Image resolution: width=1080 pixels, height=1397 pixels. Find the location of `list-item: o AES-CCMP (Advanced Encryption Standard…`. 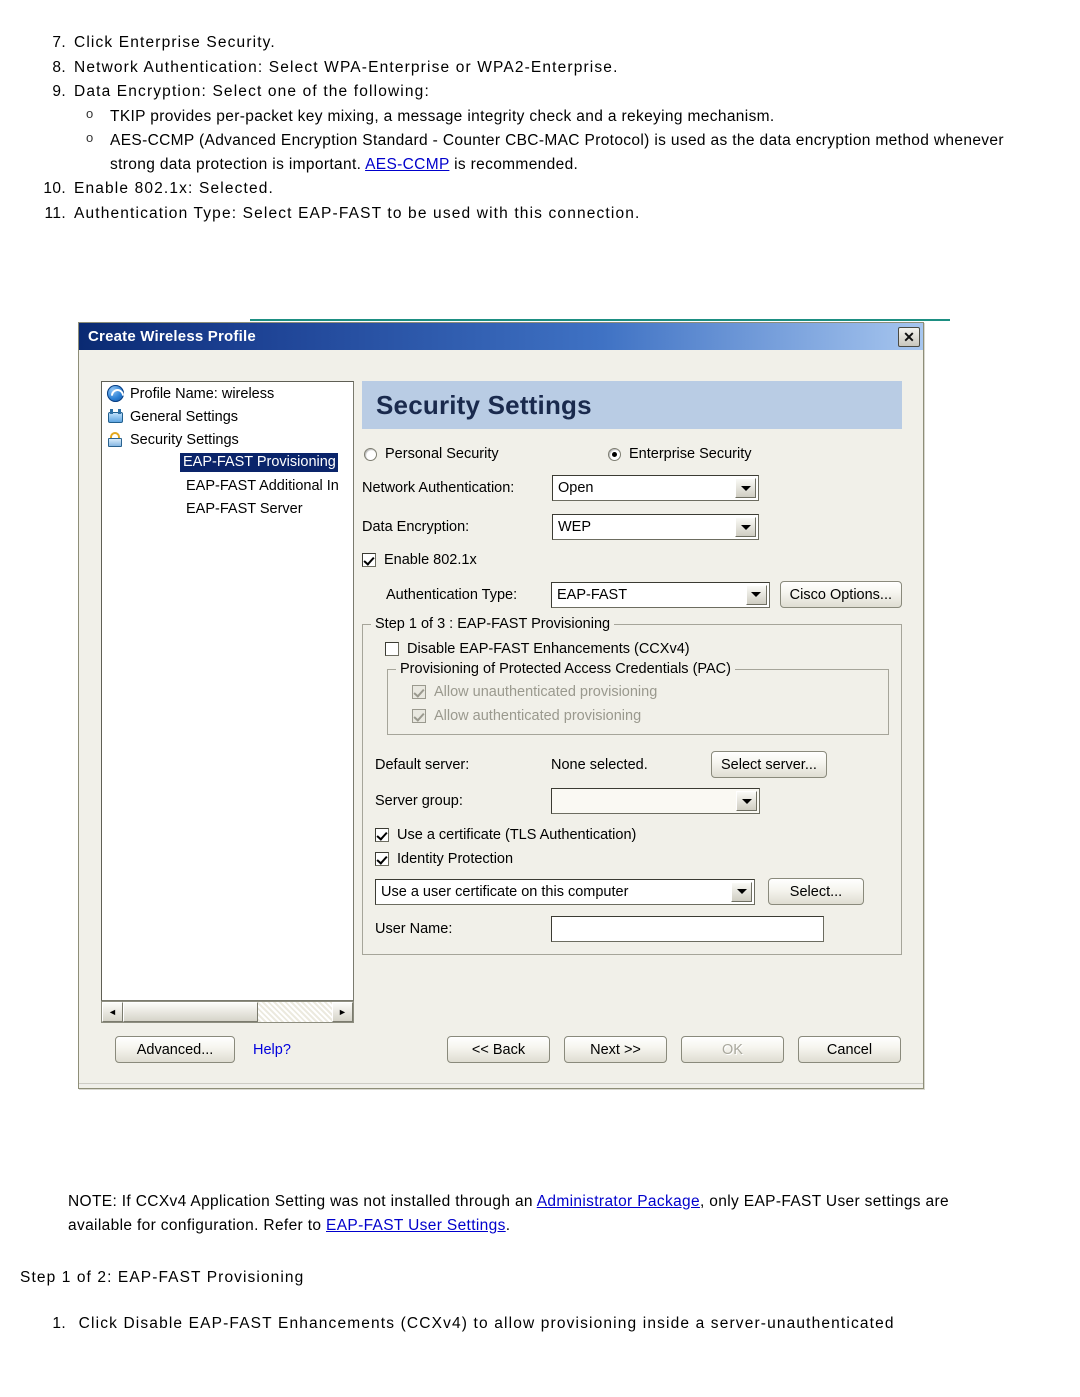

list-item: o AES-CCMP (Advanced Encryption Standard… is located at coordinates (563, 152).